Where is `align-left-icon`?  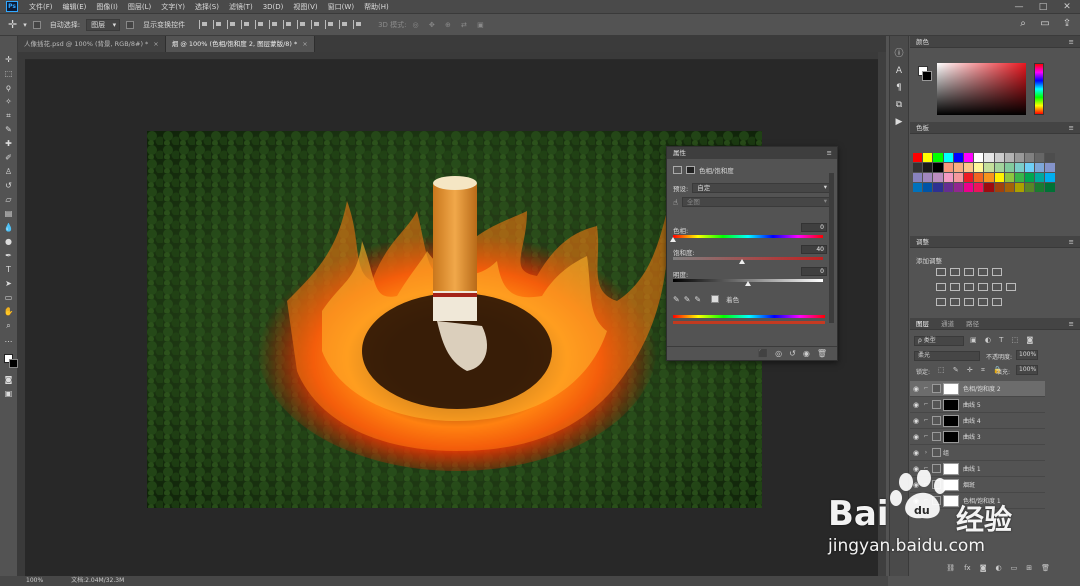 align-left-icon is located at coordinates (203, 24).